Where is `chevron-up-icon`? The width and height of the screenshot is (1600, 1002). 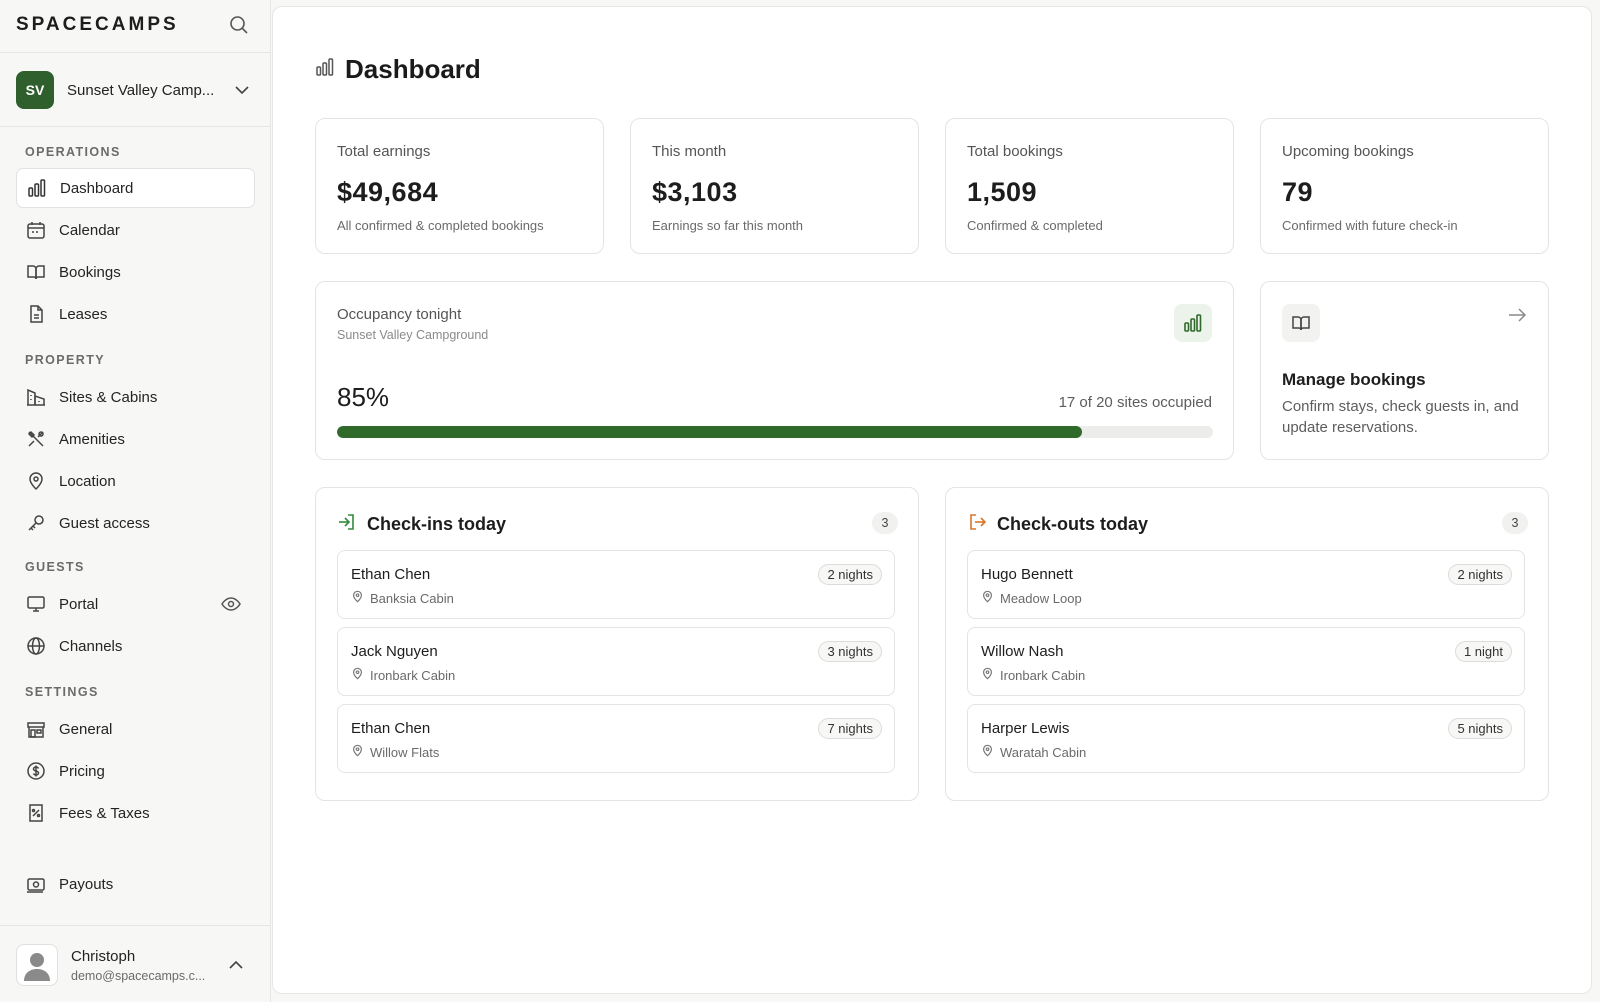 chevron-up-icon is located at coordinates (236, 965).